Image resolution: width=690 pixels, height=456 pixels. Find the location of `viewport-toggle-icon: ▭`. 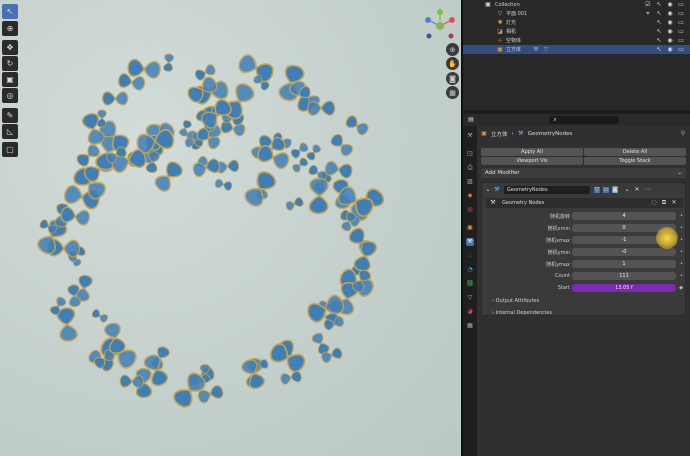

viewport-toggle-icon: ▭ is located at coordinates (606, 190).